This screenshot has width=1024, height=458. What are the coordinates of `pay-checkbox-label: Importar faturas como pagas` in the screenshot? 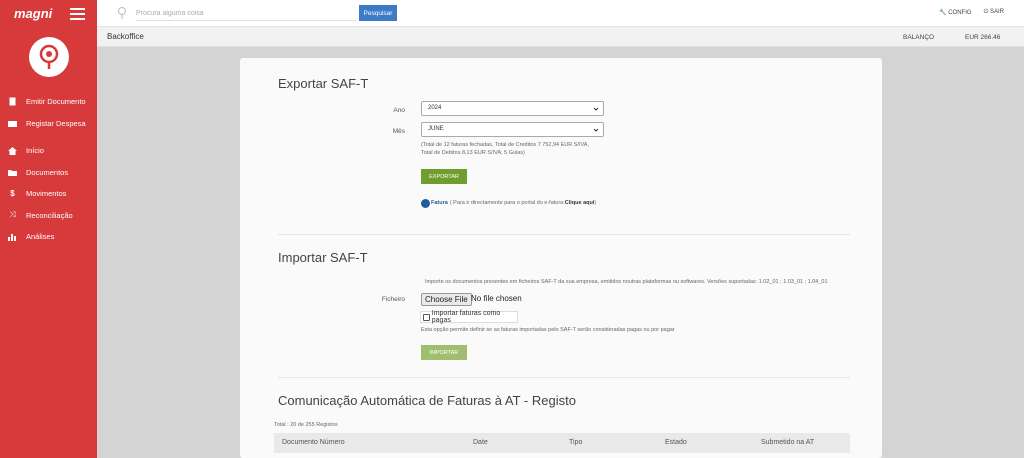 It's located at (466, 317).